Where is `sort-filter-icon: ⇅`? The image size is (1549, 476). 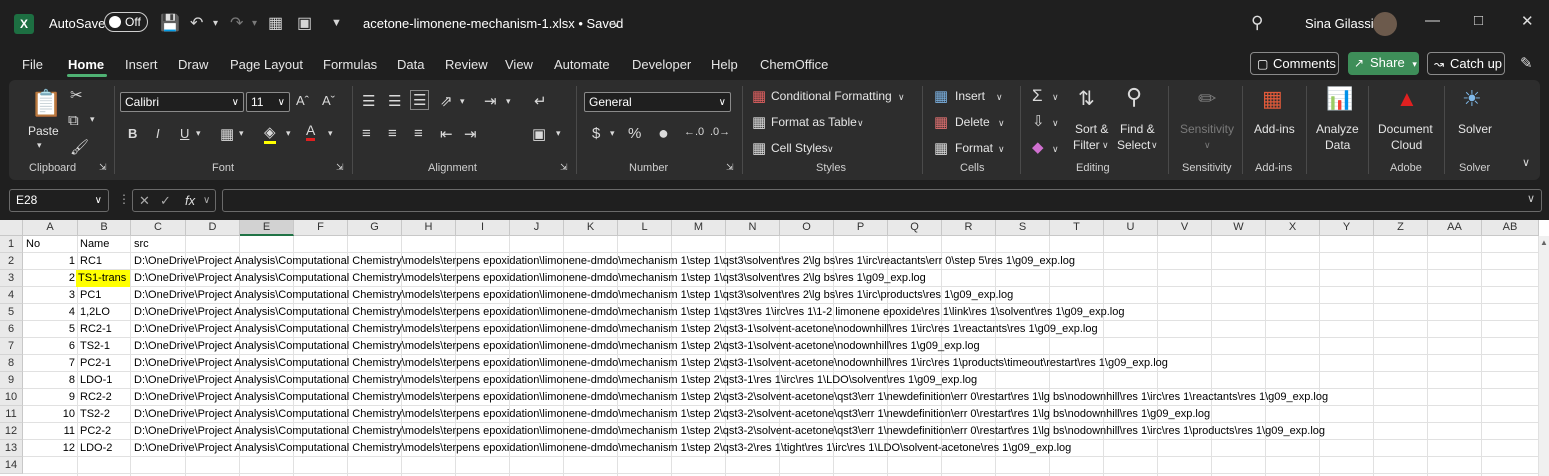 sort-filter-icon: ⇅ is located at coordinates (1086, 98).